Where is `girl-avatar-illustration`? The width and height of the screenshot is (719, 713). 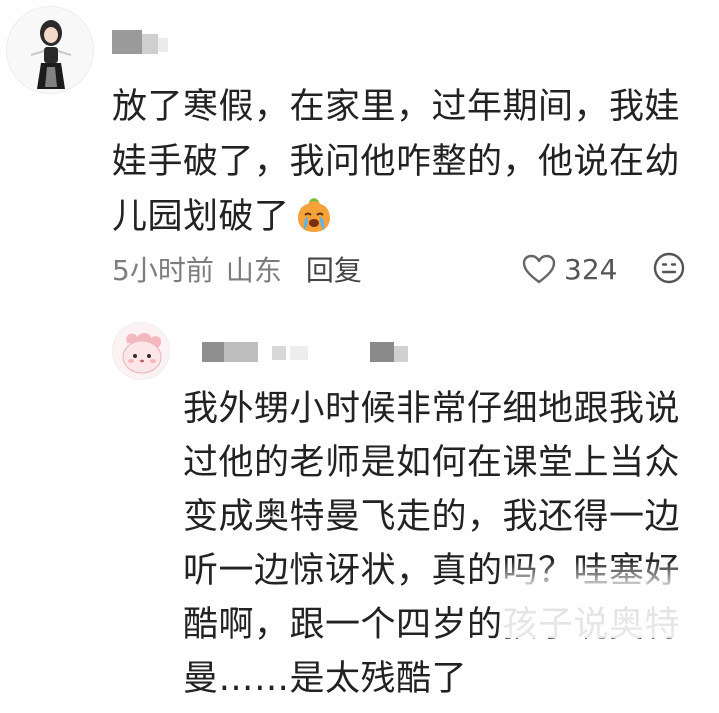 girl-avatar-illustration is located at coordinates (50, 50).